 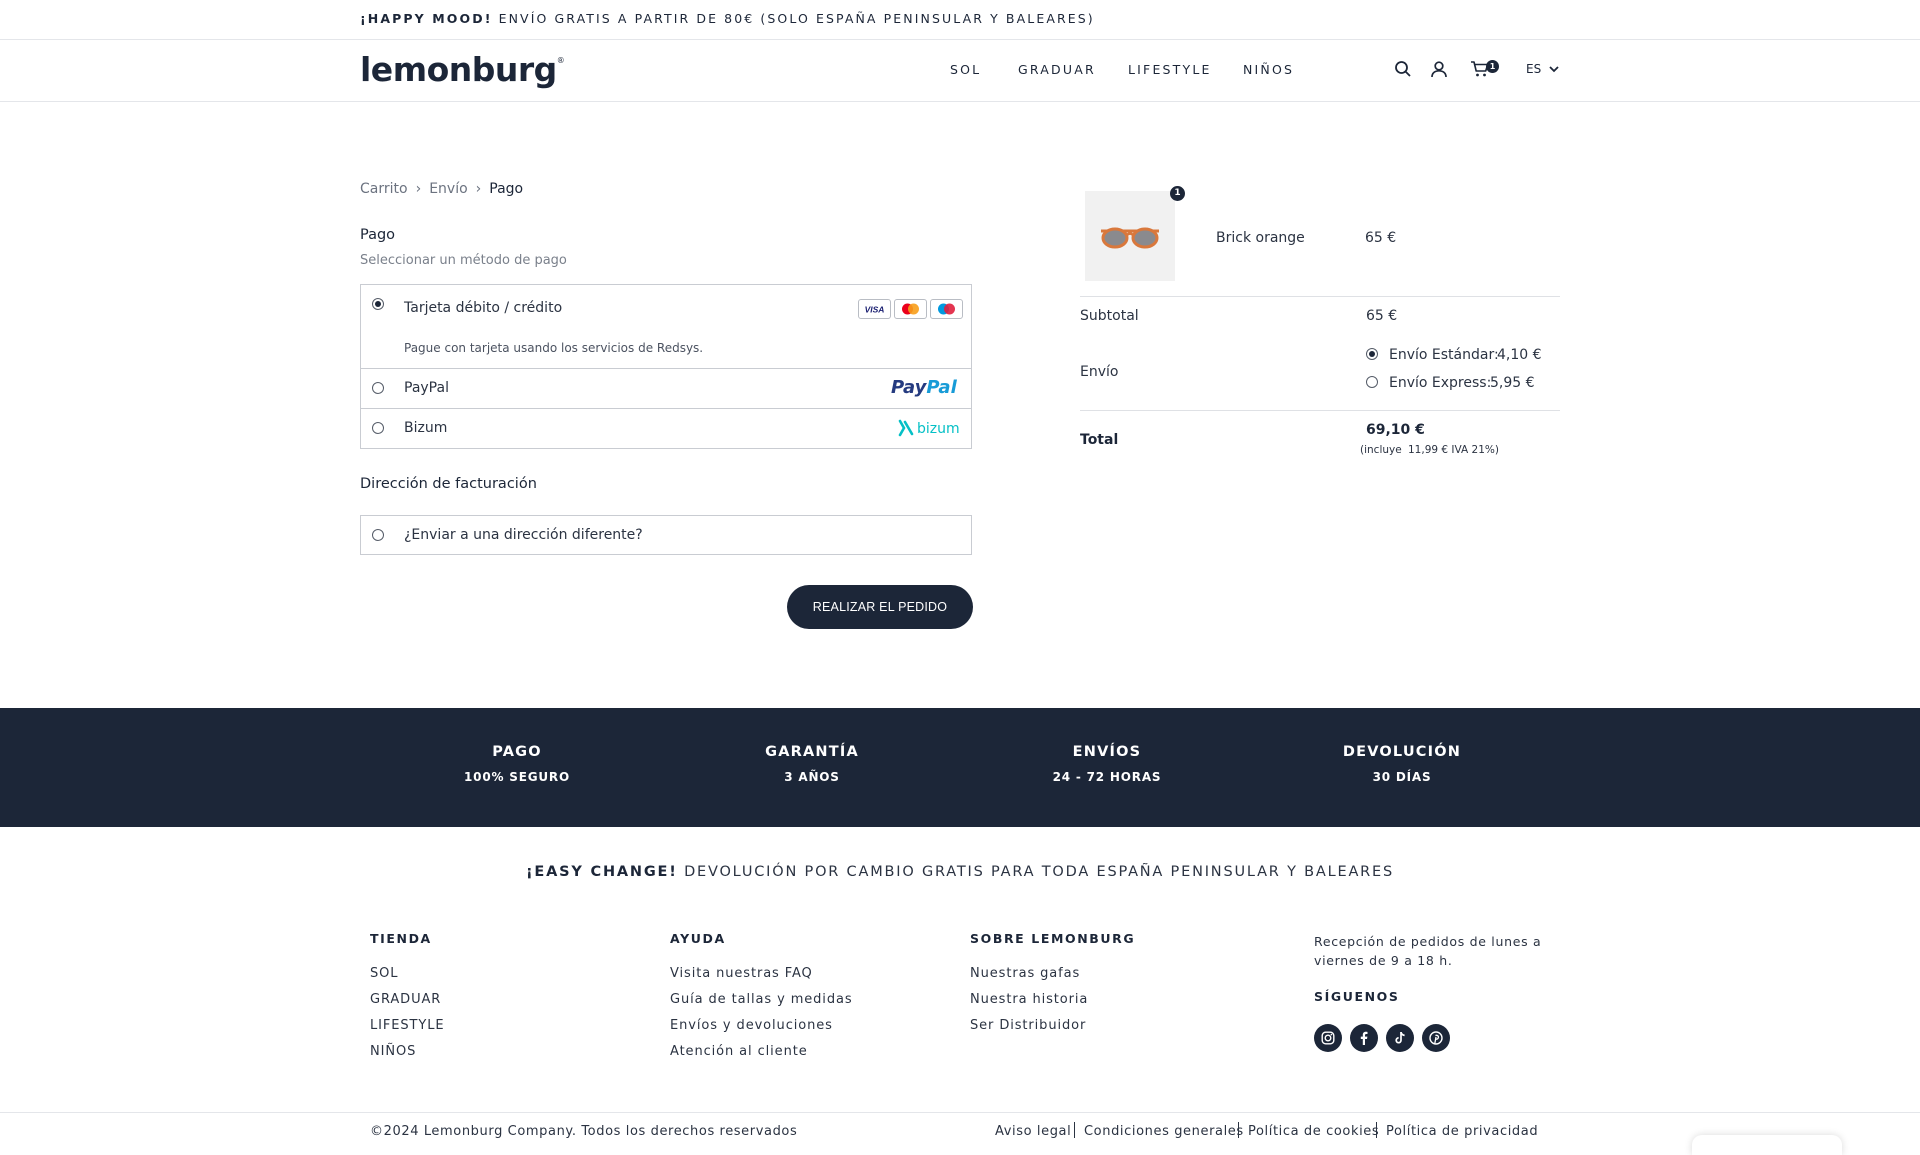 I want to click on place-order-button: REALIZAR EL PEDIDO, so click(x=880, y=607).